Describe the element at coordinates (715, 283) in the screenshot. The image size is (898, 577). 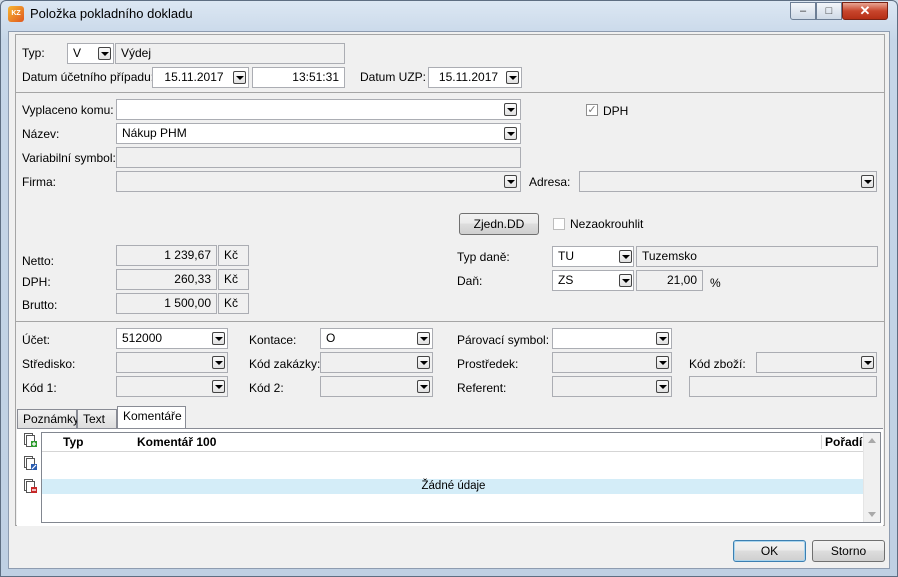
I see `percent-sign: %` at that location.